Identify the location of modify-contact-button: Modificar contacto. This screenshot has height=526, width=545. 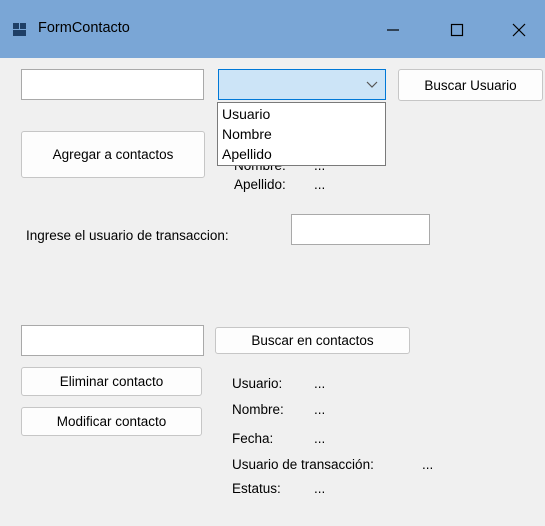
(111, 421).